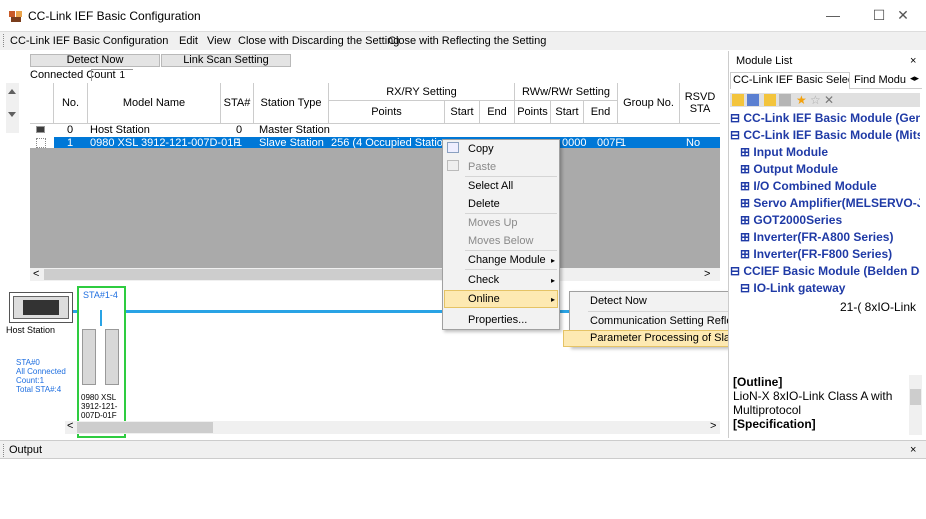 The height and width of the screenshot is (519, 926). I want to click on header-rsvd: RSVD STA, so click(700, 103).